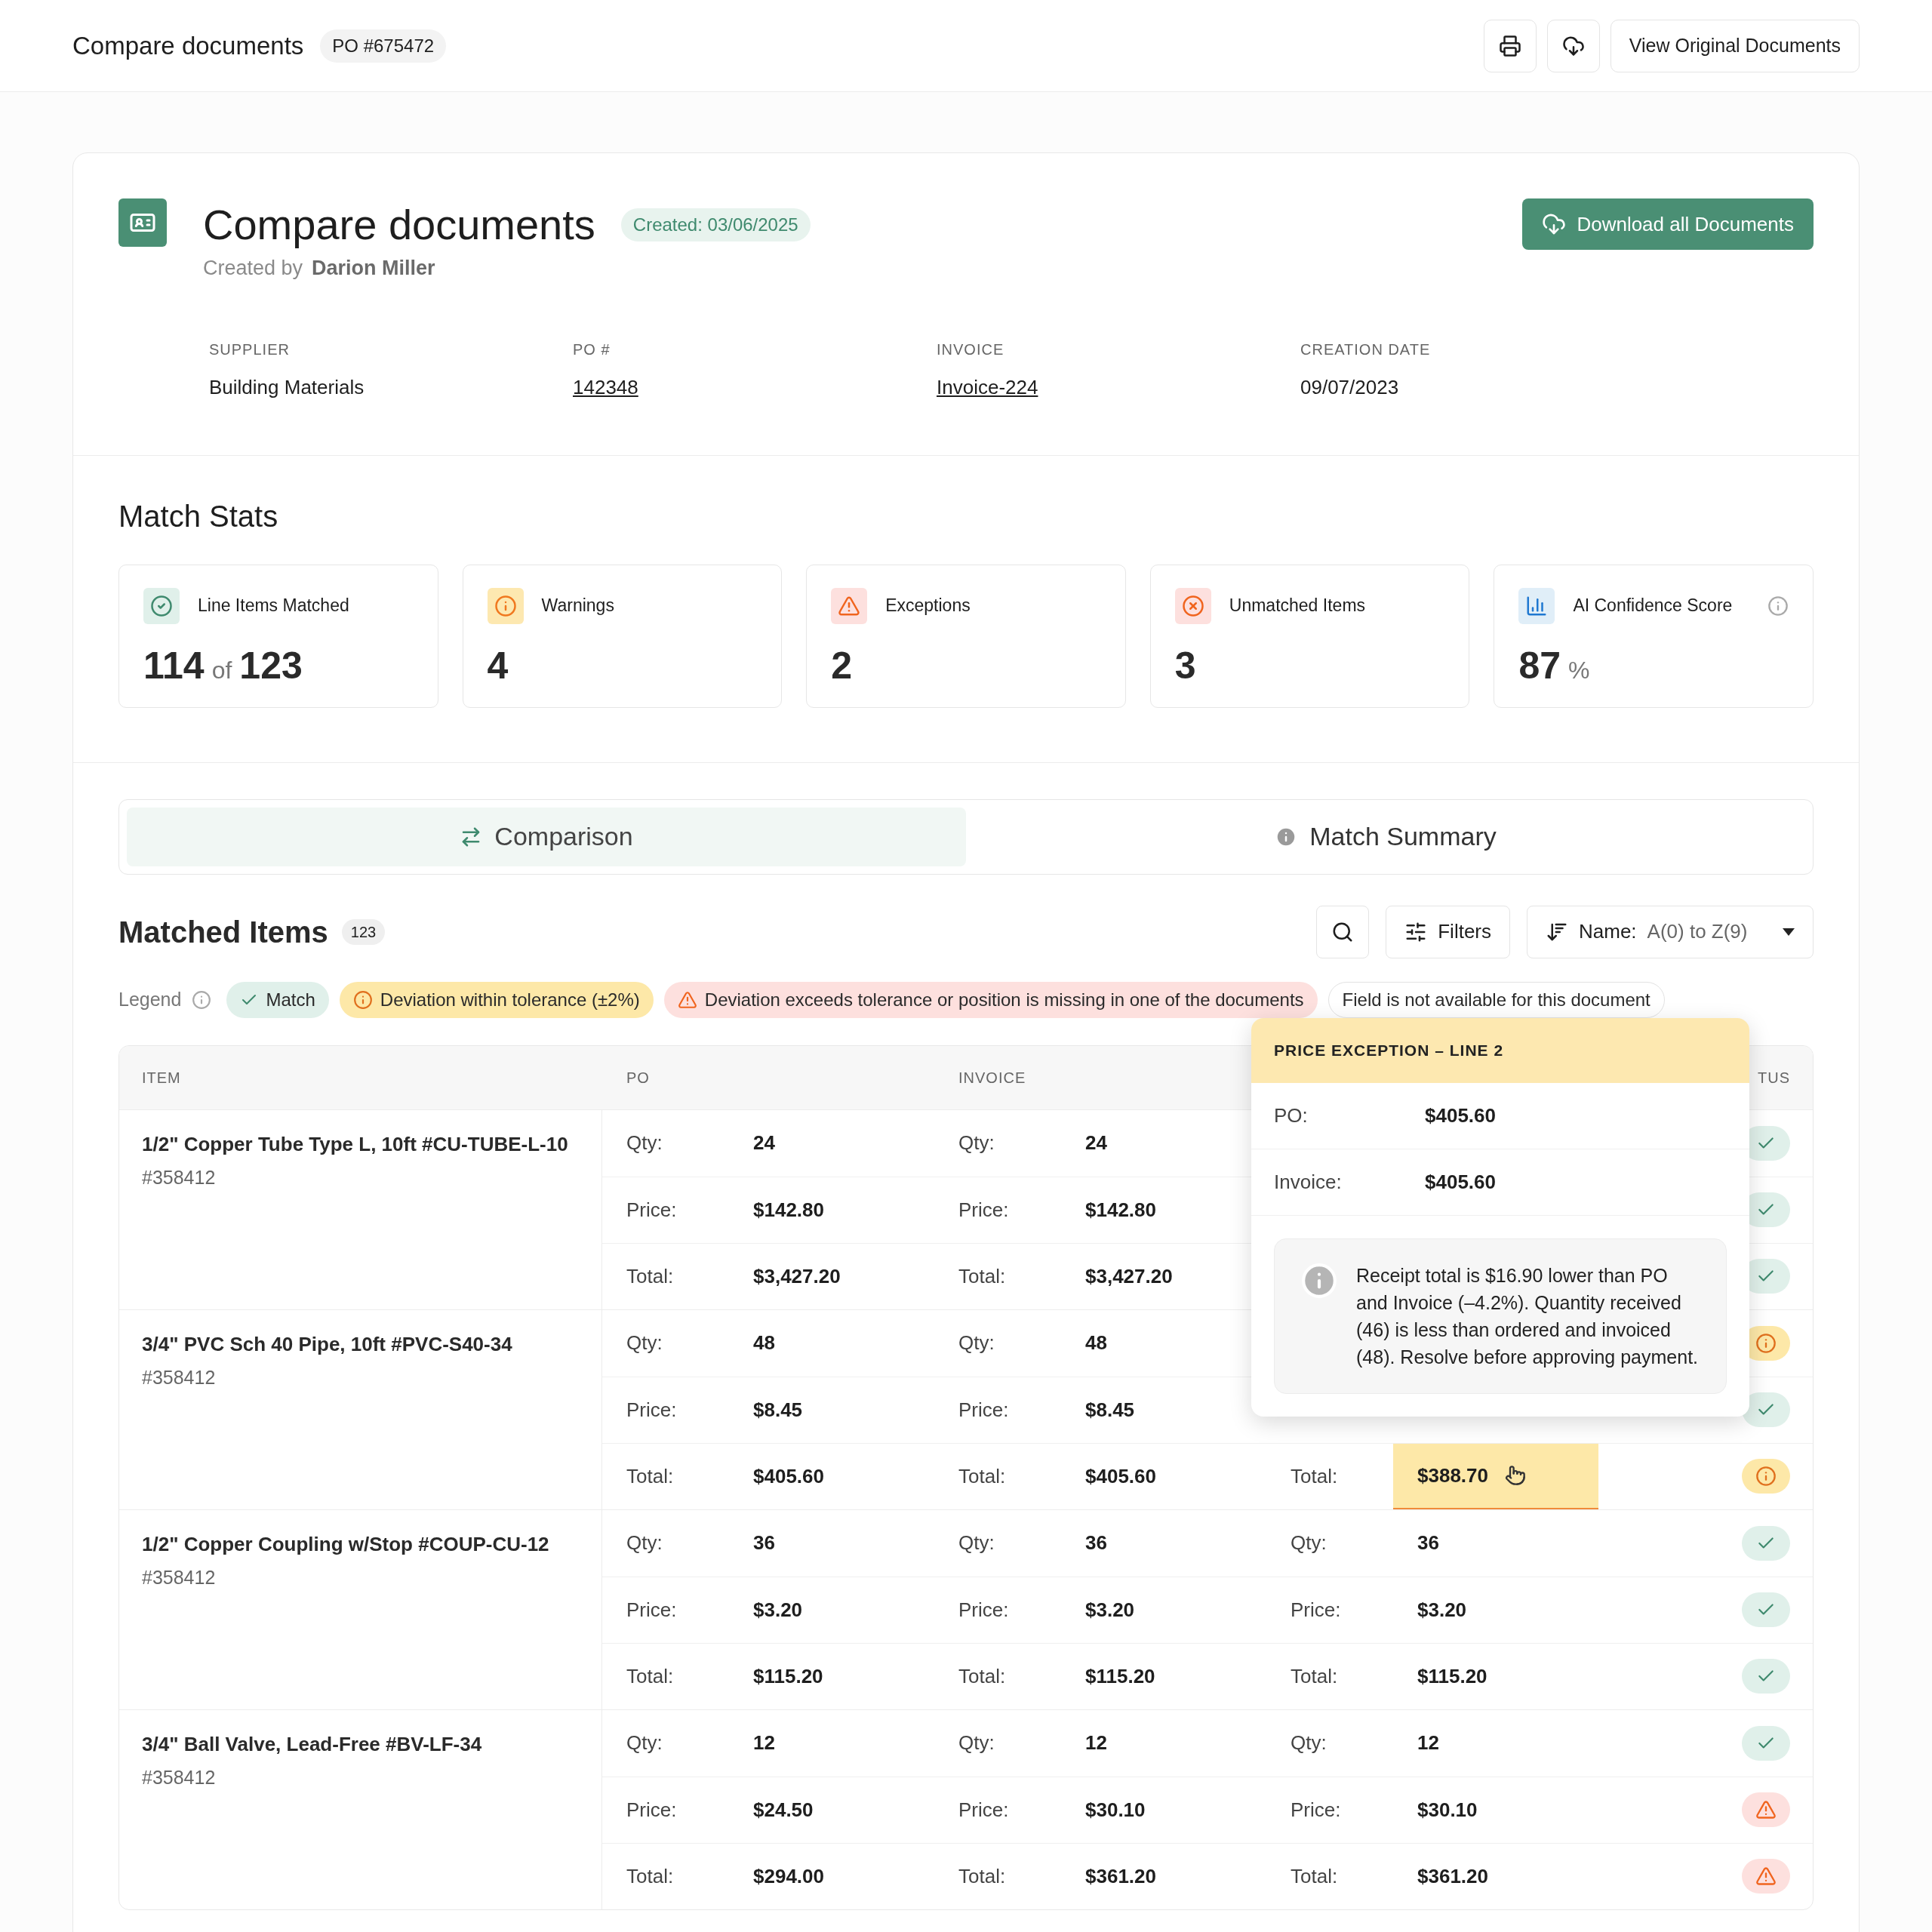  What do you see at coordinates (789, 1876) in the screenshot?
I see `table-cell-text: $294.00` at bounding box center [789, 1876].